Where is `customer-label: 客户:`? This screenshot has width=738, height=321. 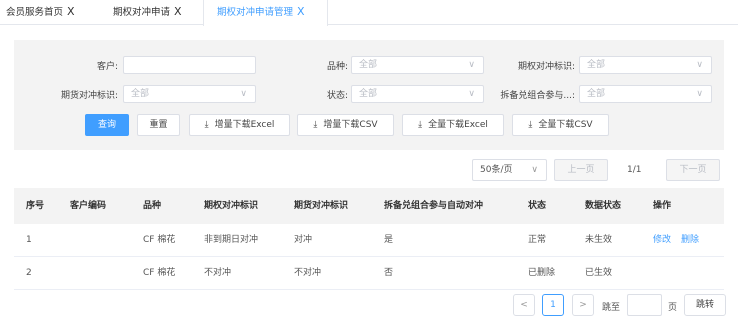 customer-label: 客户: is located at coordinates (107, 67).